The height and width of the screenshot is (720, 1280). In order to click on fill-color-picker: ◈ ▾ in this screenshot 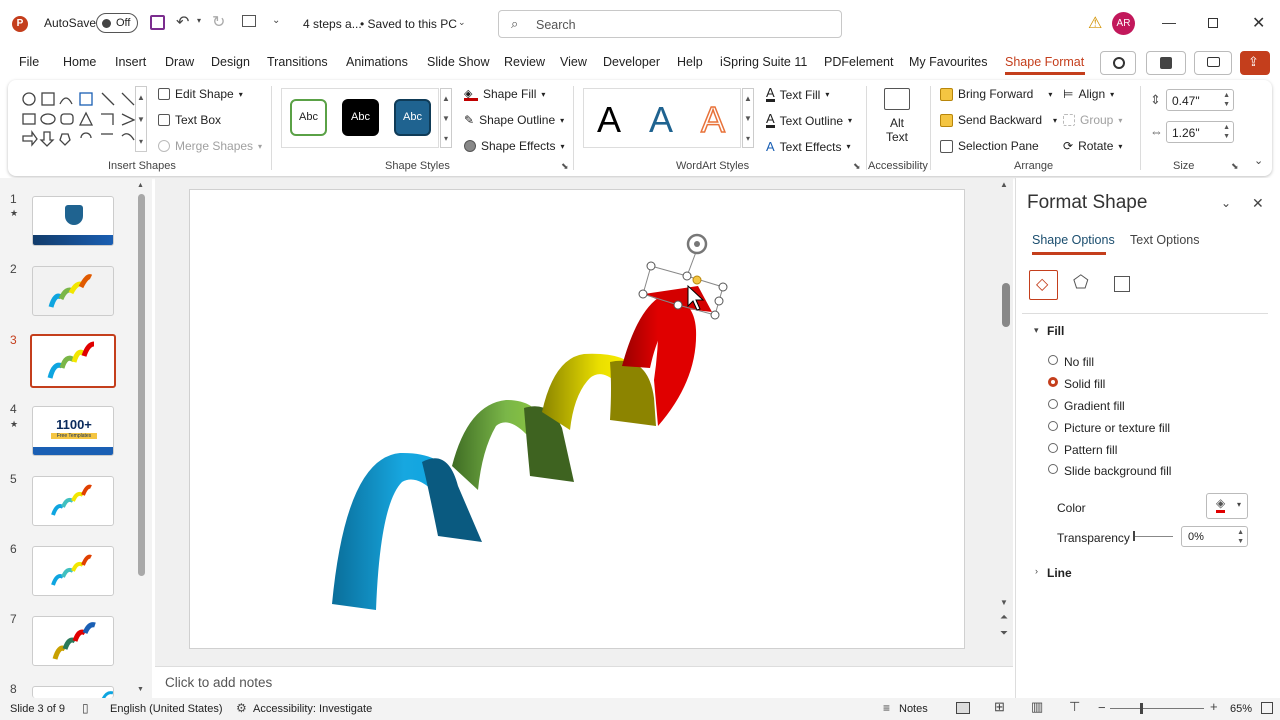, I will do `click(1227, 506)`.